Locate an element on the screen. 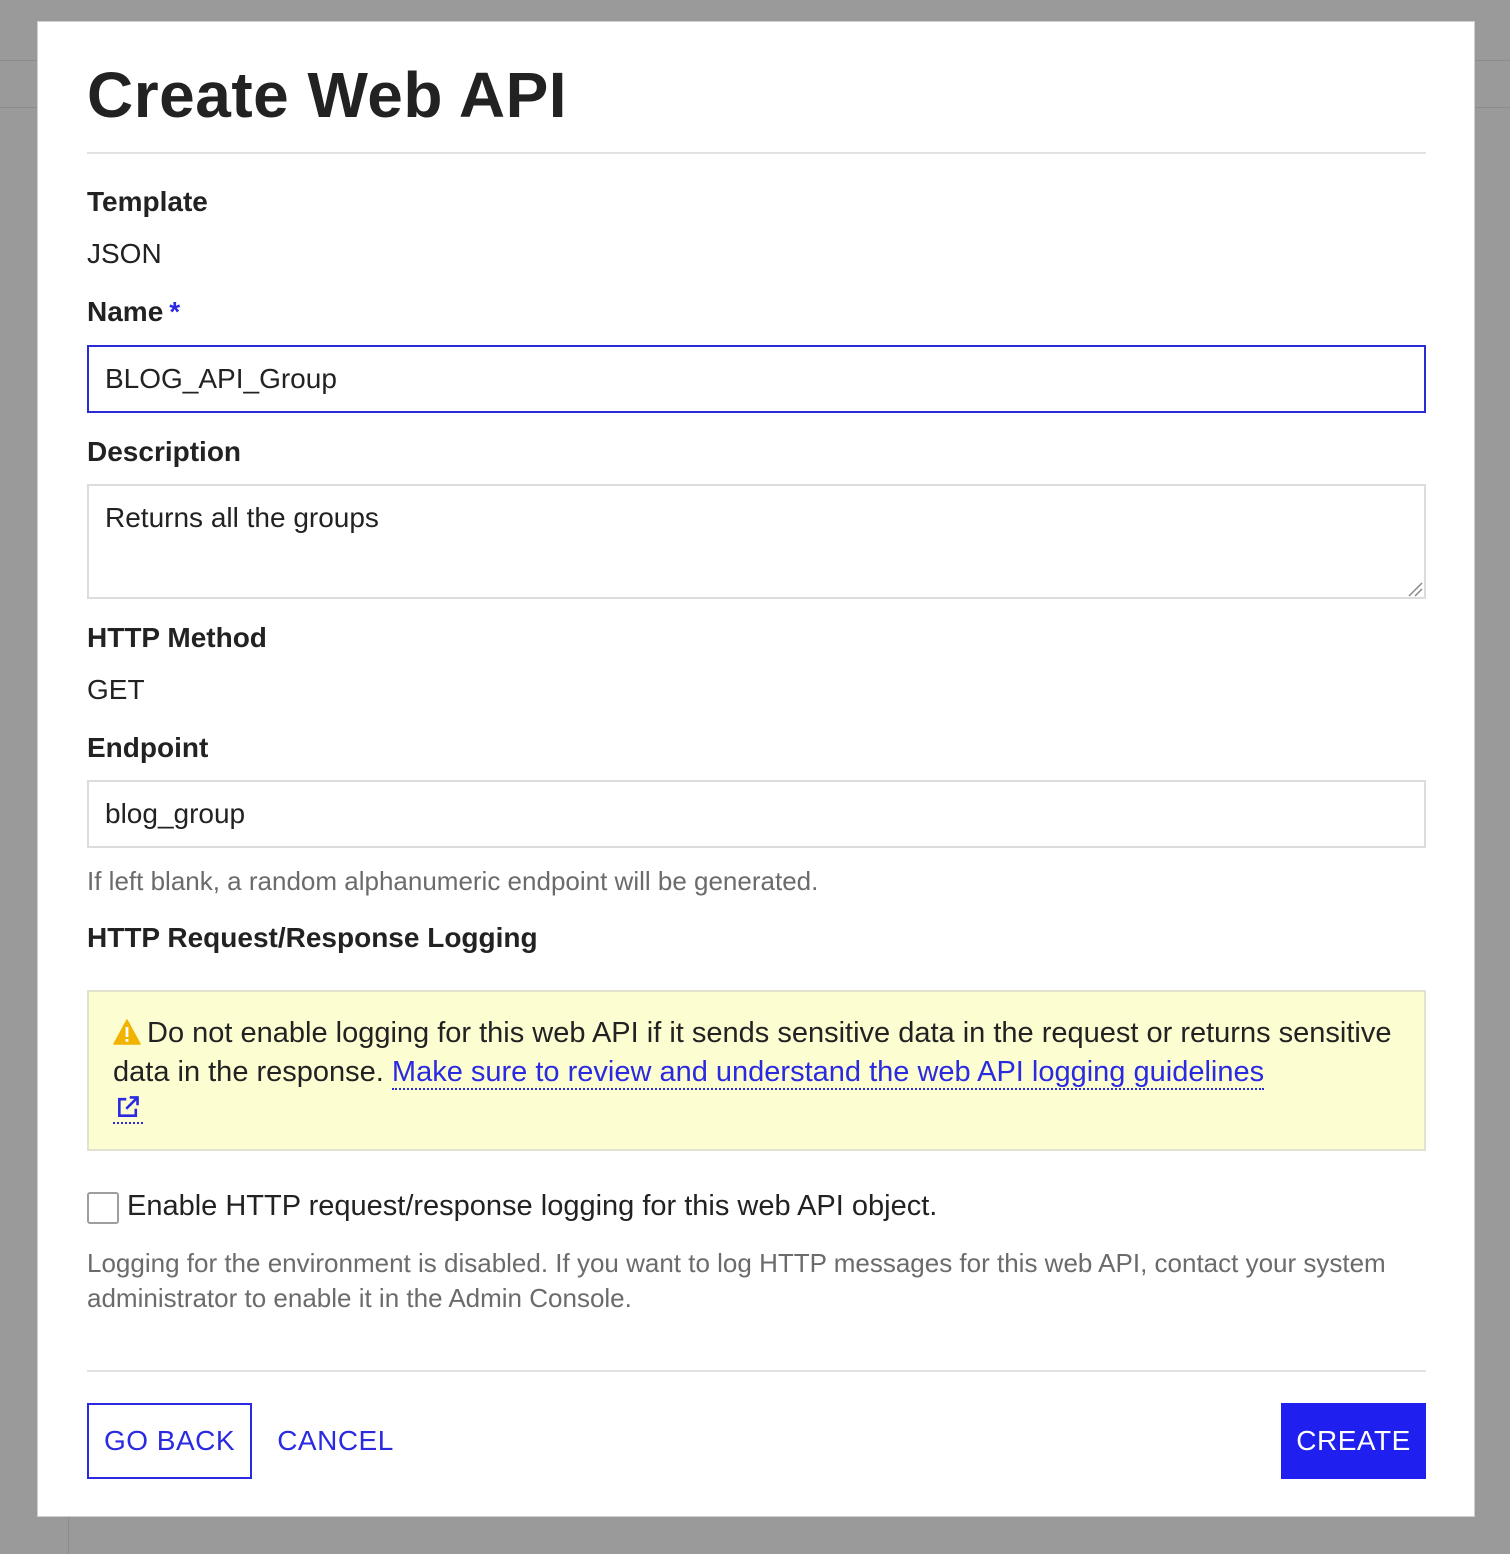 This screenshot has height=1554, width=1510. endpoint-input is located at coordinates (756, 814).